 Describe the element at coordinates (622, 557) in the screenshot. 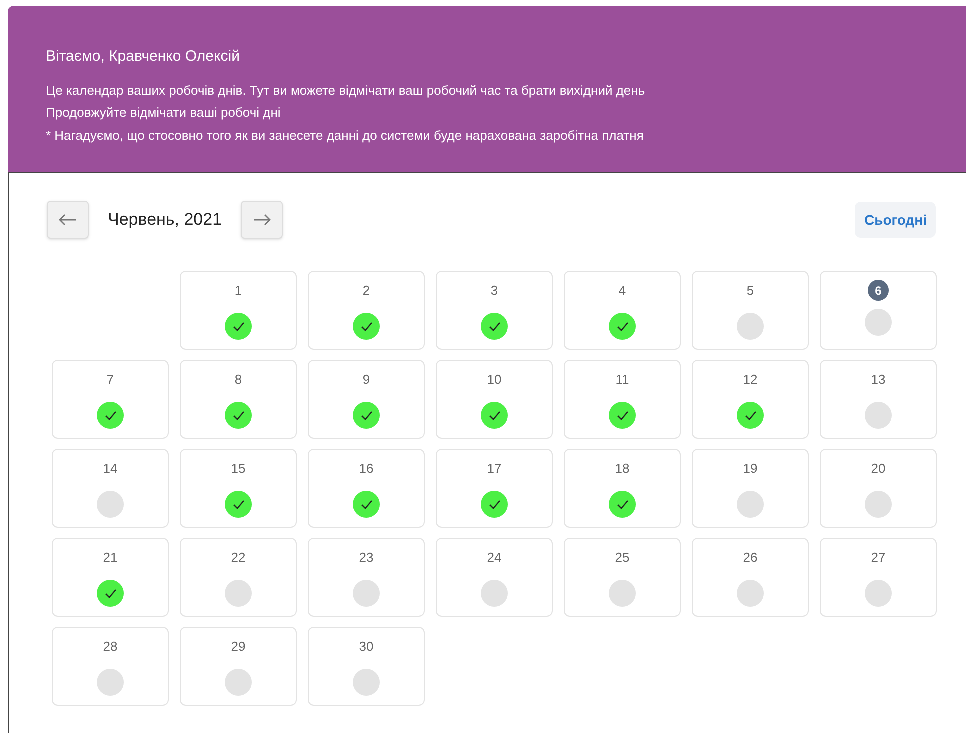

I see `day-number: 25` at that location.